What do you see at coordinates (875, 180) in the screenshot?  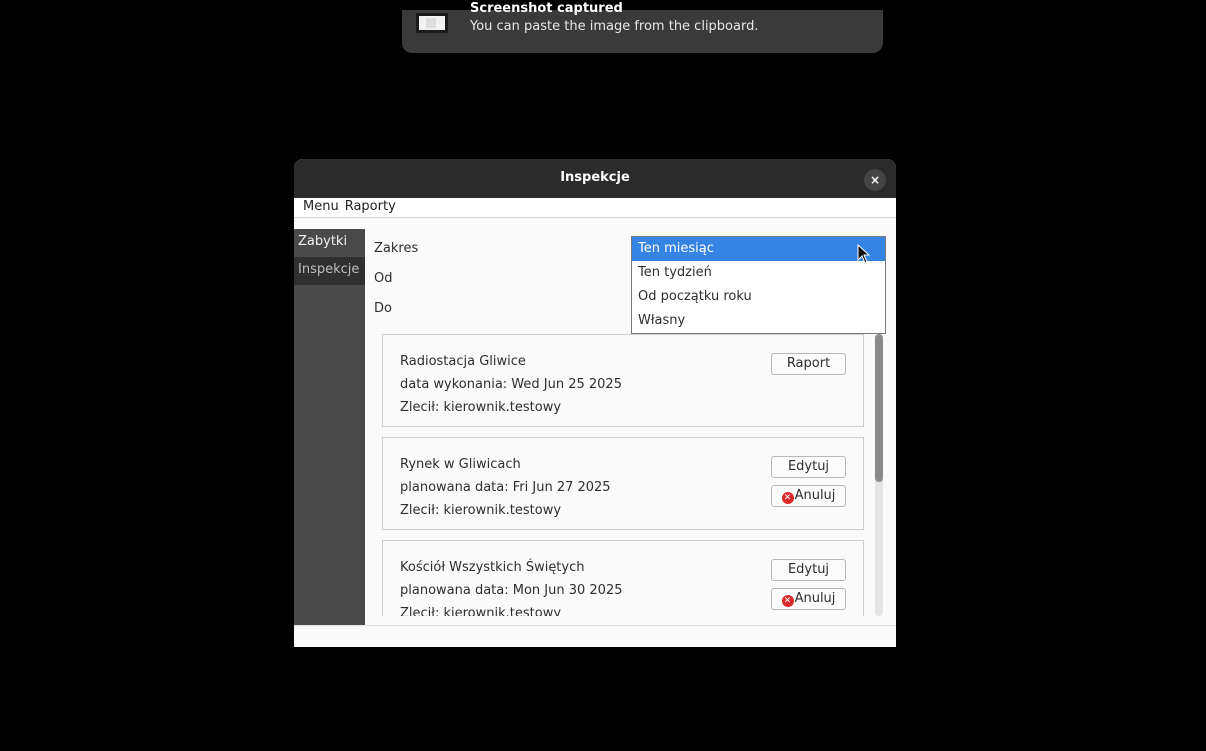 I see `close-icon: ×` at bounding box center [875, 180].